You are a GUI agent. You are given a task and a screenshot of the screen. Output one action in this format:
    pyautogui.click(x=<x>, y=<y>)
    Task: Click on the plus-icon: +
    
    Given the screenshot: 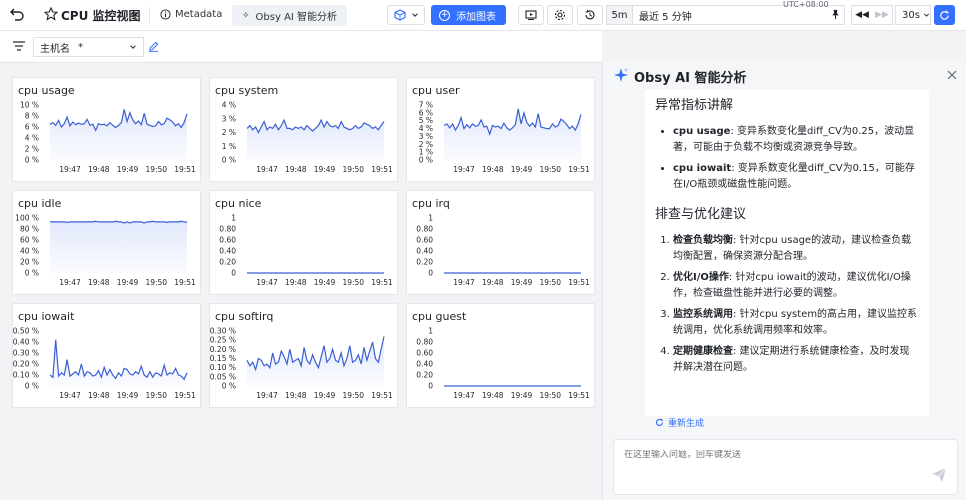 What is the action you would take?
    pyautogui.click(x=444, y=15)
    